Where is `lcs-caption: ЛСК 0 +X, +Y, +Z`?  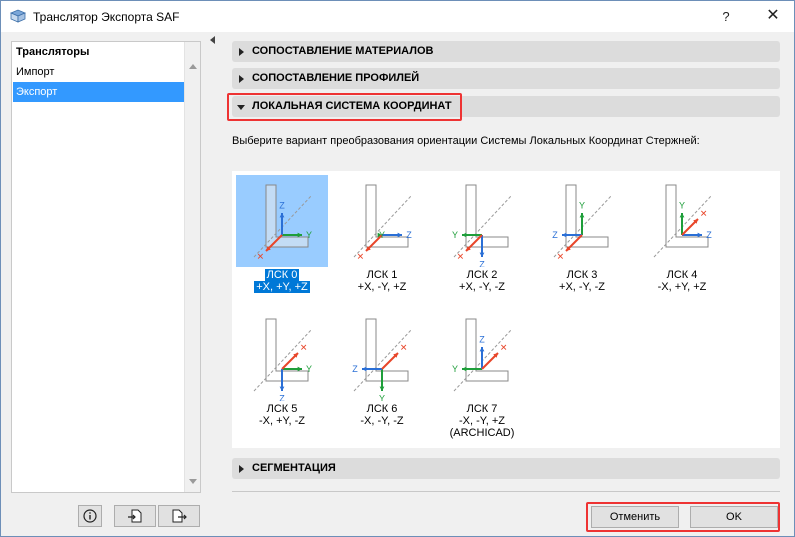
lcs-caption: ЛСК 0 +X, +Y, +Z is located at coordinates (282, 281).